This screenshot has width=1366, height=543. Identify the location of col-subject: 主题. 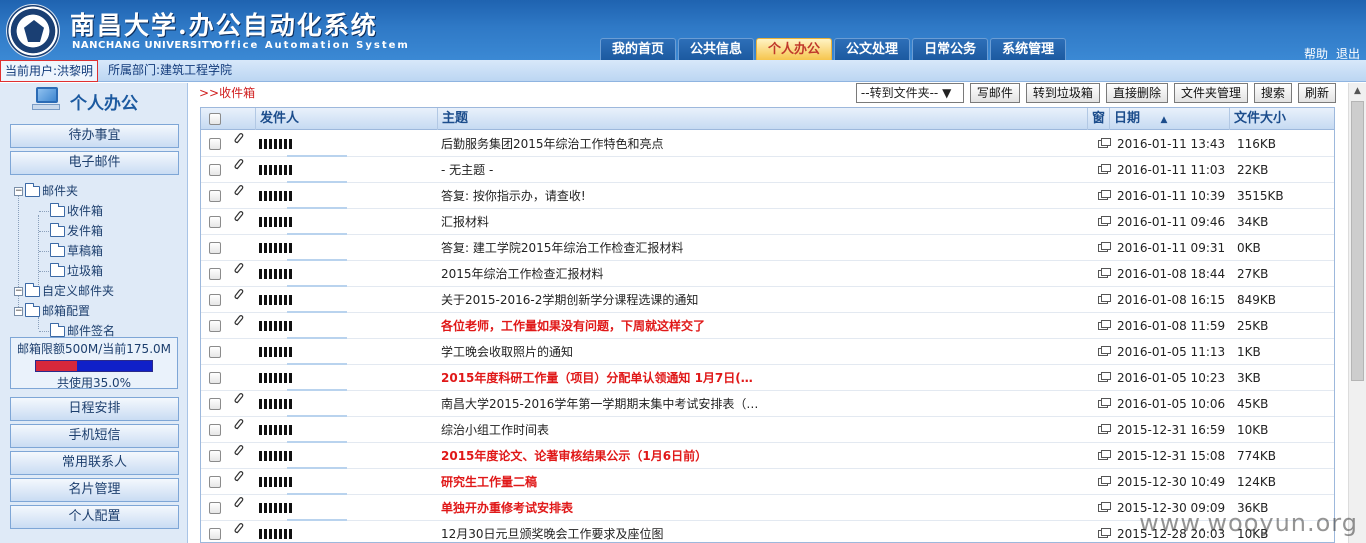
(762, 119).